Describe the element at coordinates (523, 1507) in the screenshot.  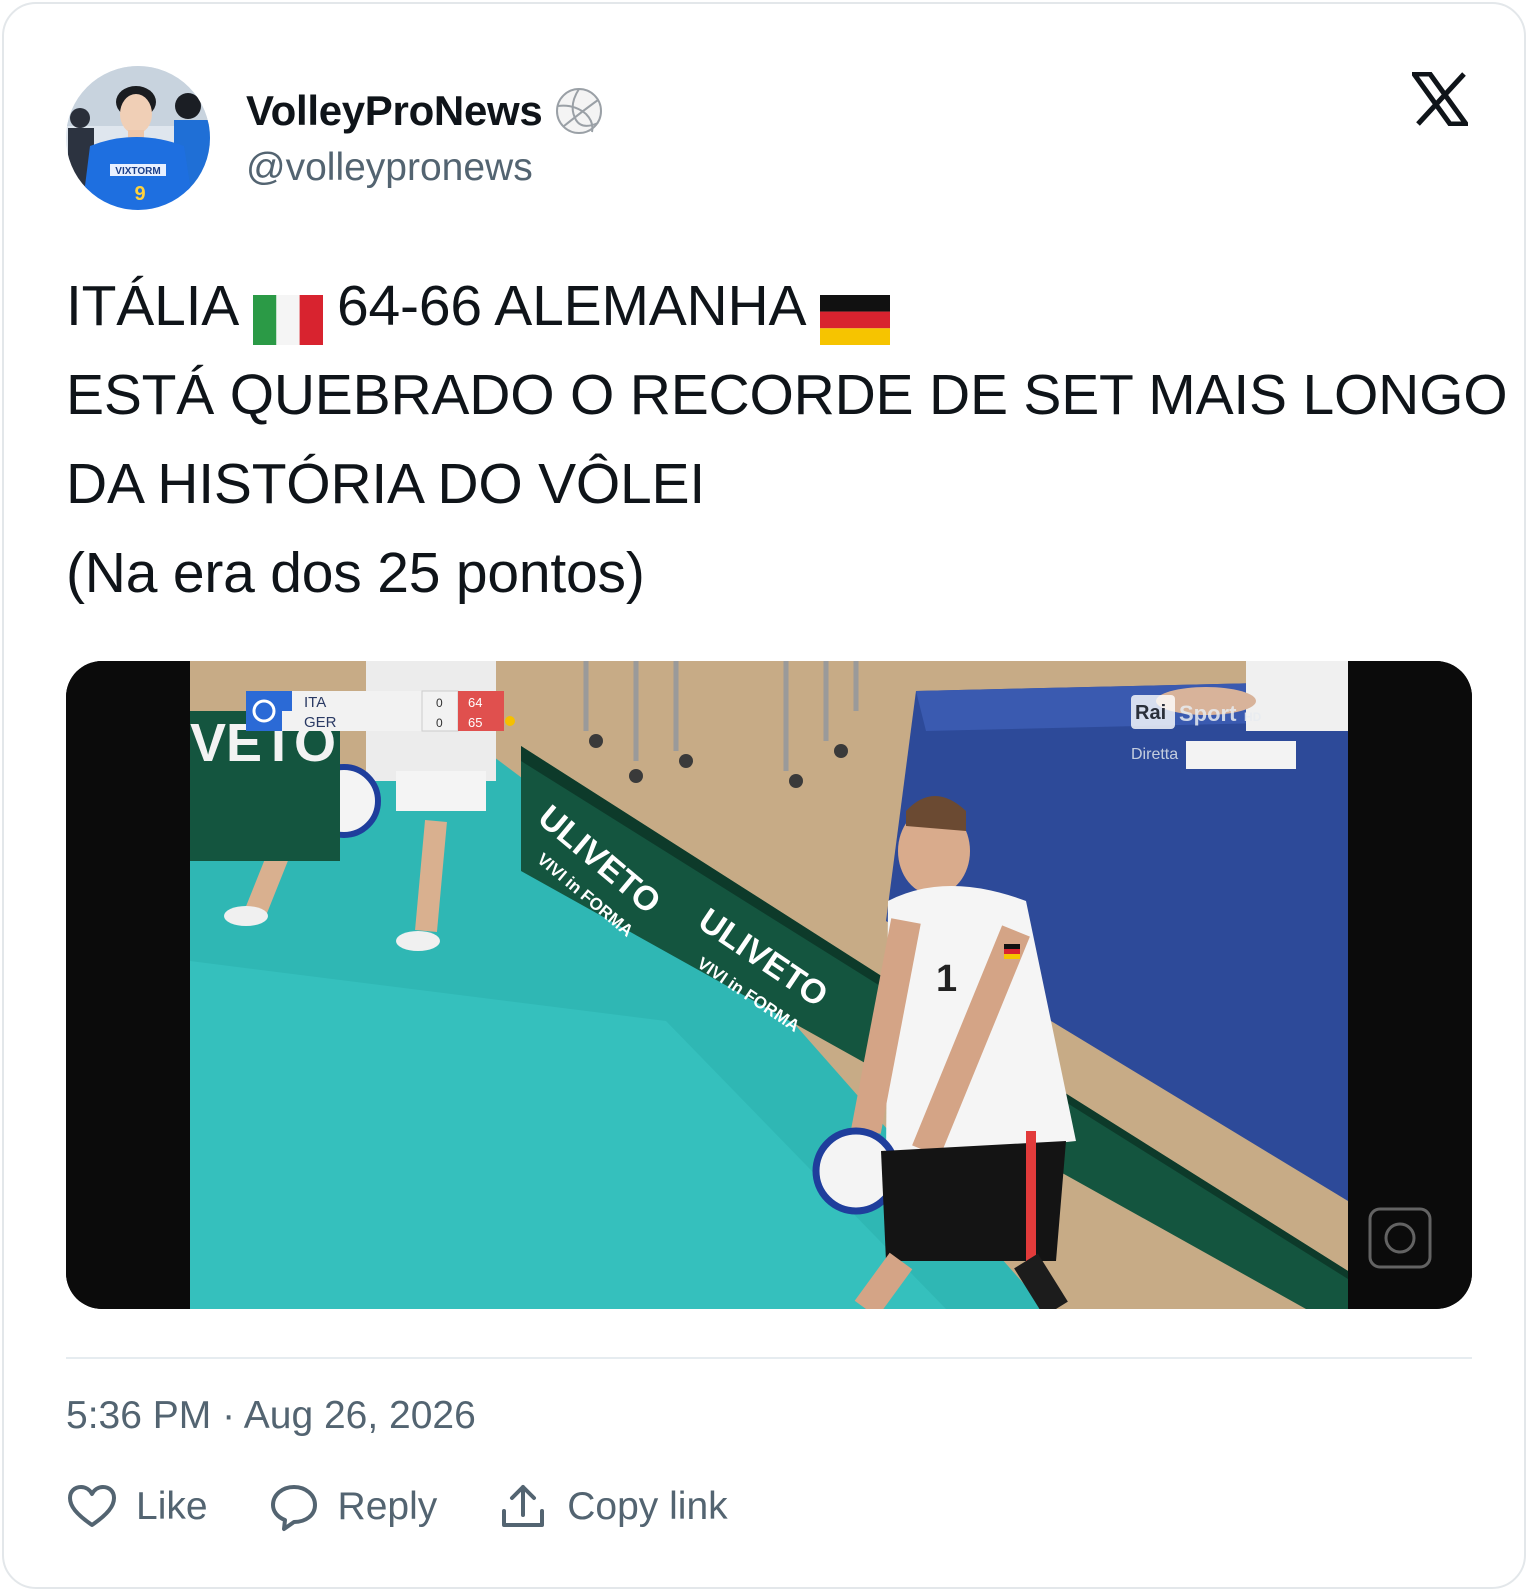
I see `share-upload-icon` at that location.